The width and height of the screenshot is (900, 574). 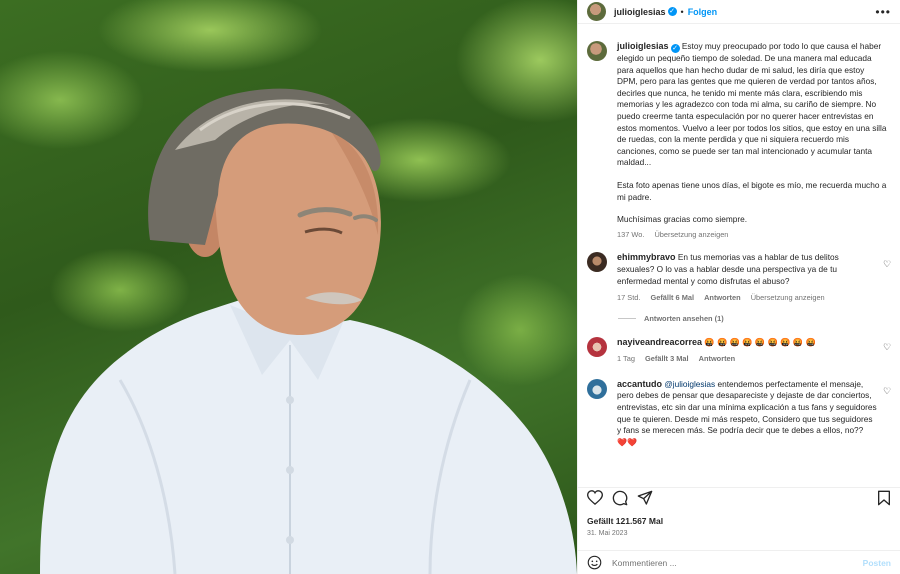 I want to click on caption-username: julioiglesias, so click(x=643, y=46).